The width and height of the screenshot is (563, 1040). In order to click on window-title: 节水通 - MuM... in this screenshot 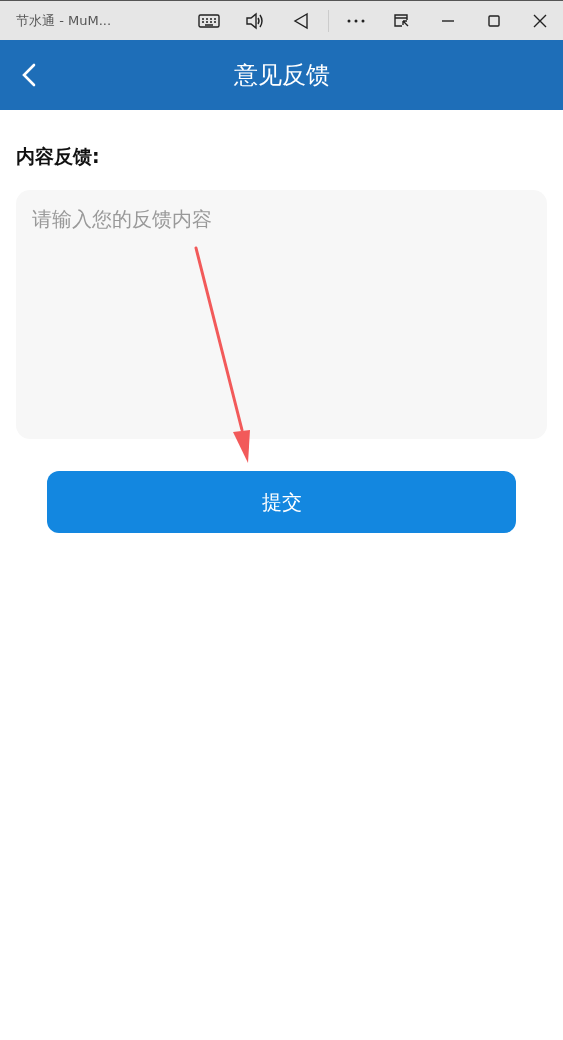, I will do `click(64, 20)`.